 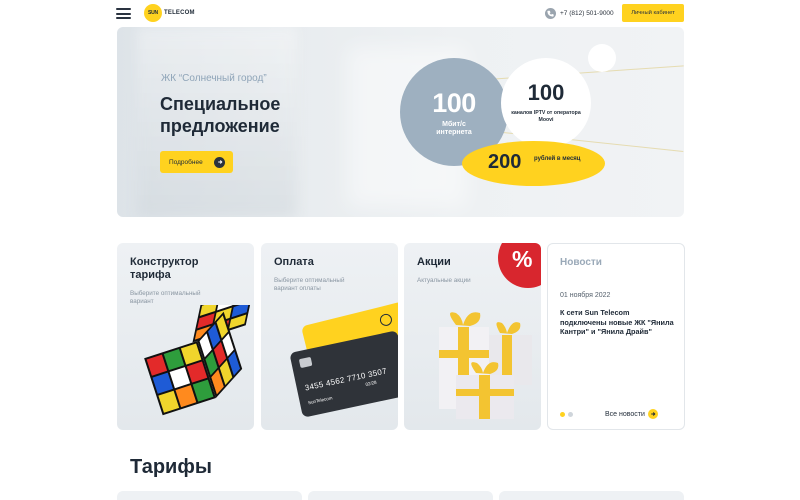 What do you see at coordinates (454, 103) in the screenshot?
I see `speed-value: 100` at bounding box center [454, 103].